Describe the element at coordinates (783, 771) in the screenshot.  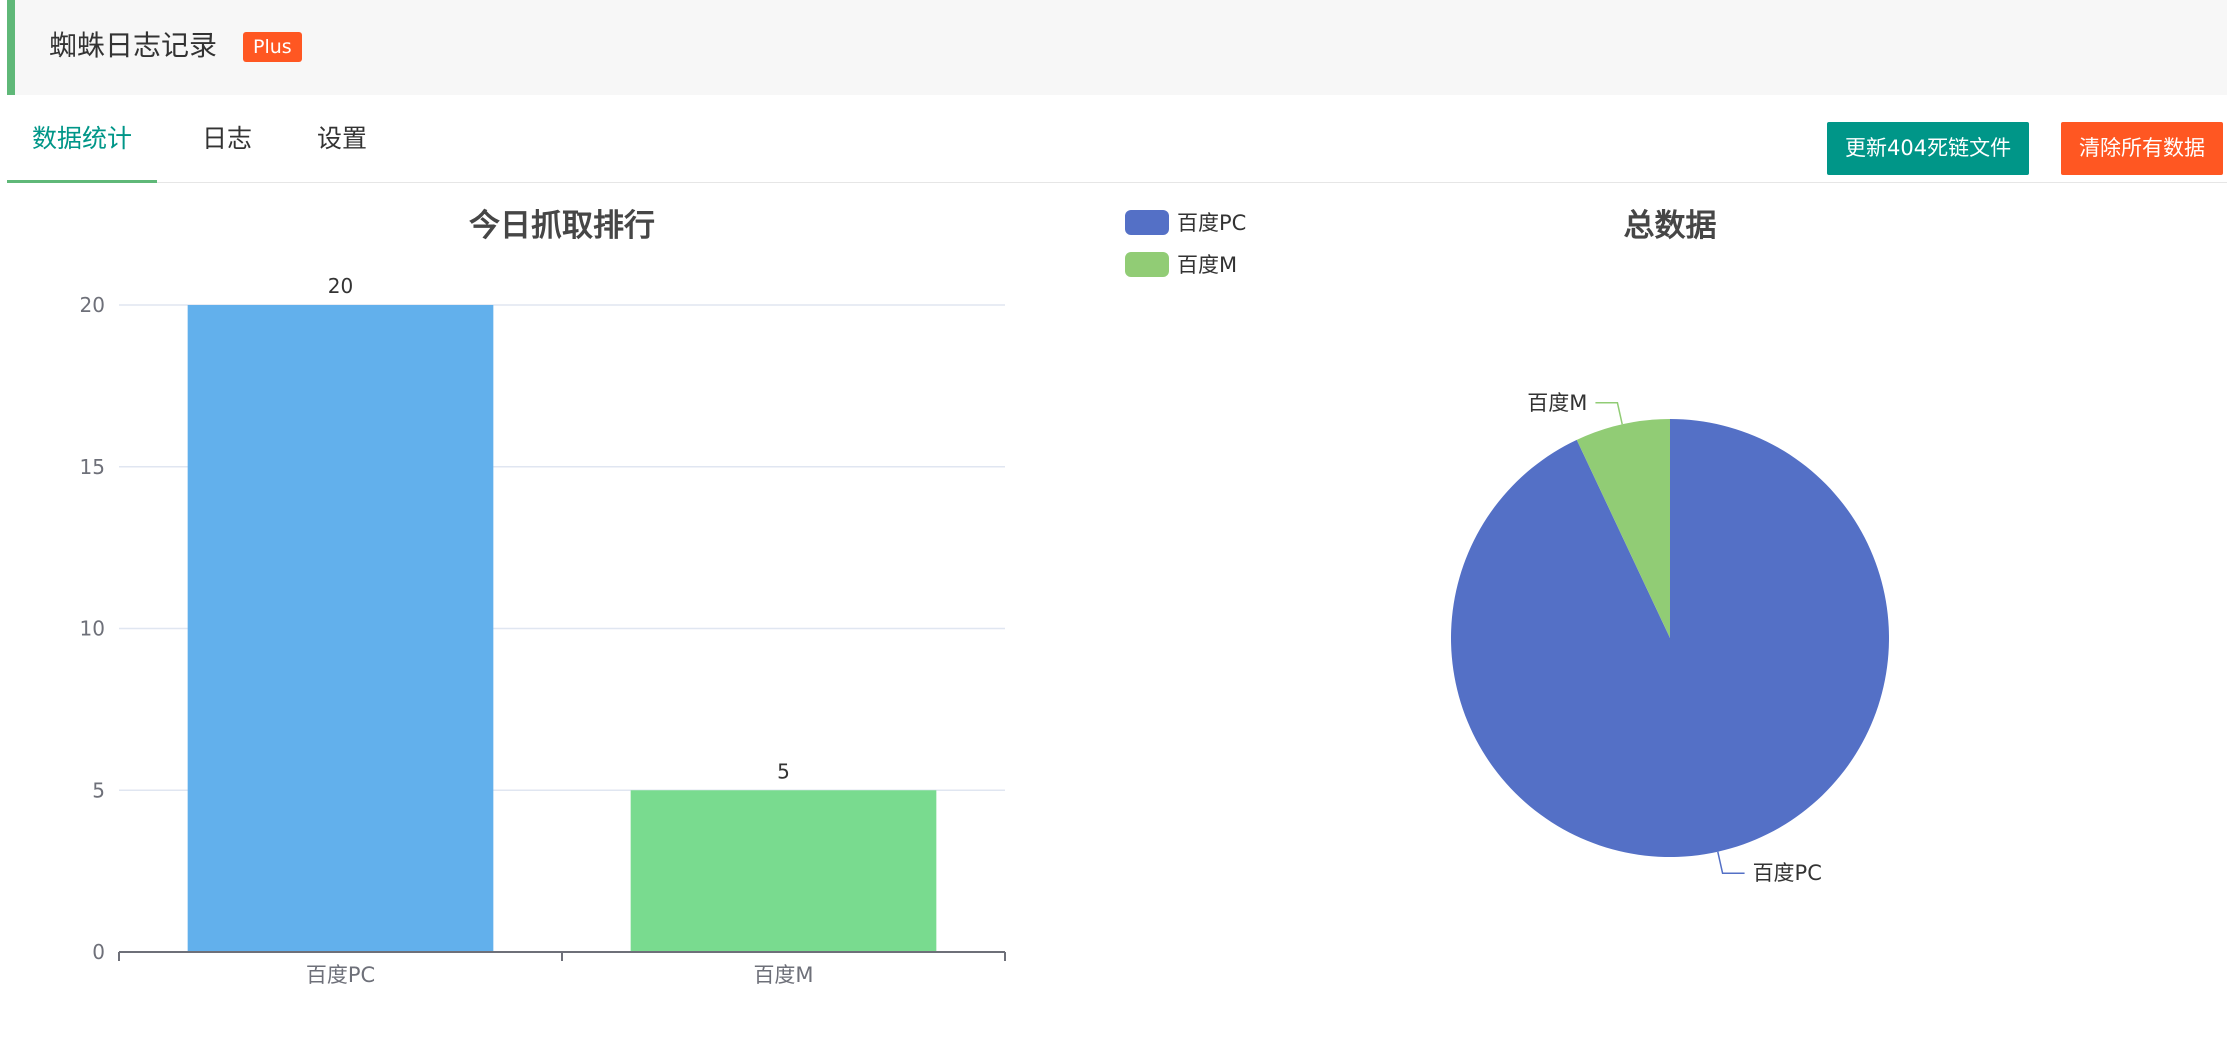
I see `bar-value-label: 5` at that location.